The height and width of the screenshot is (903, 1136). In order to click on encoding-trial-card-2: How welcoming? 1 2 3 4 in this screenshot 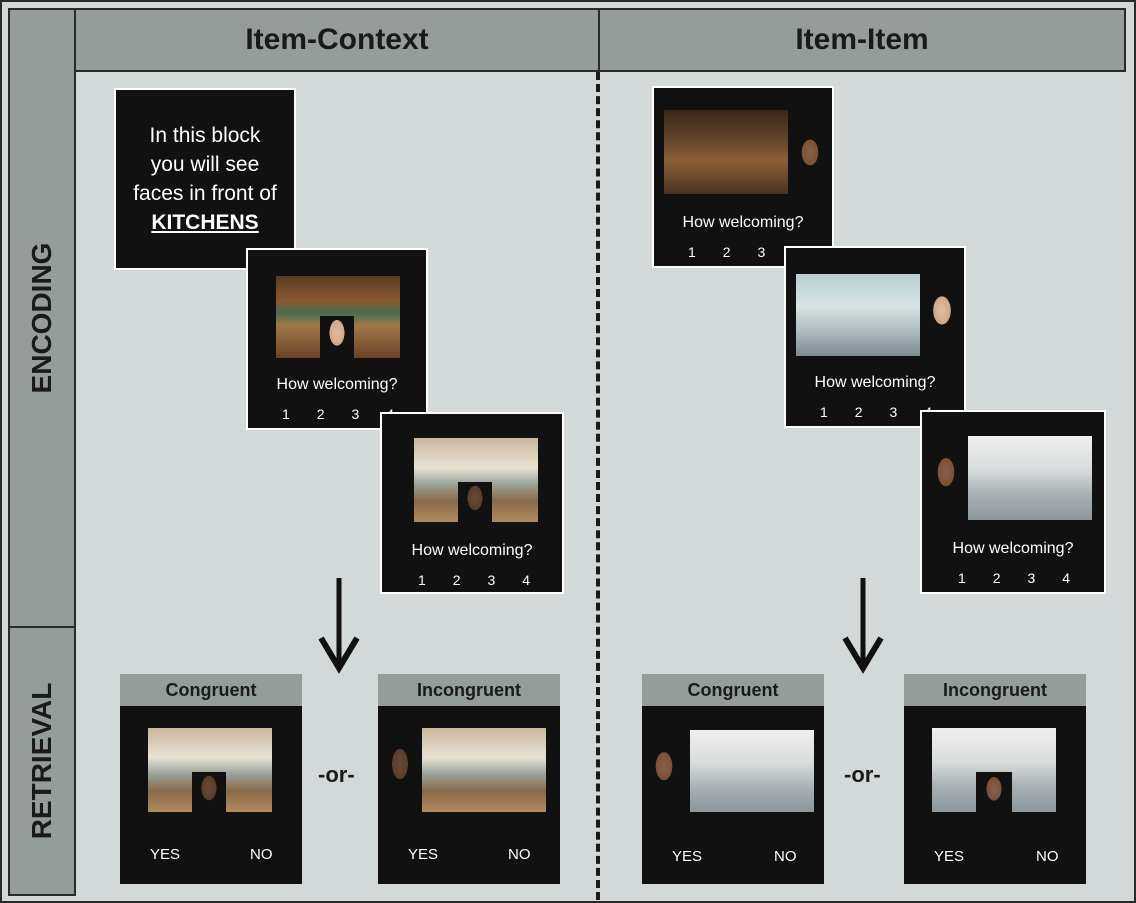, I will do `click(472, 503)`.